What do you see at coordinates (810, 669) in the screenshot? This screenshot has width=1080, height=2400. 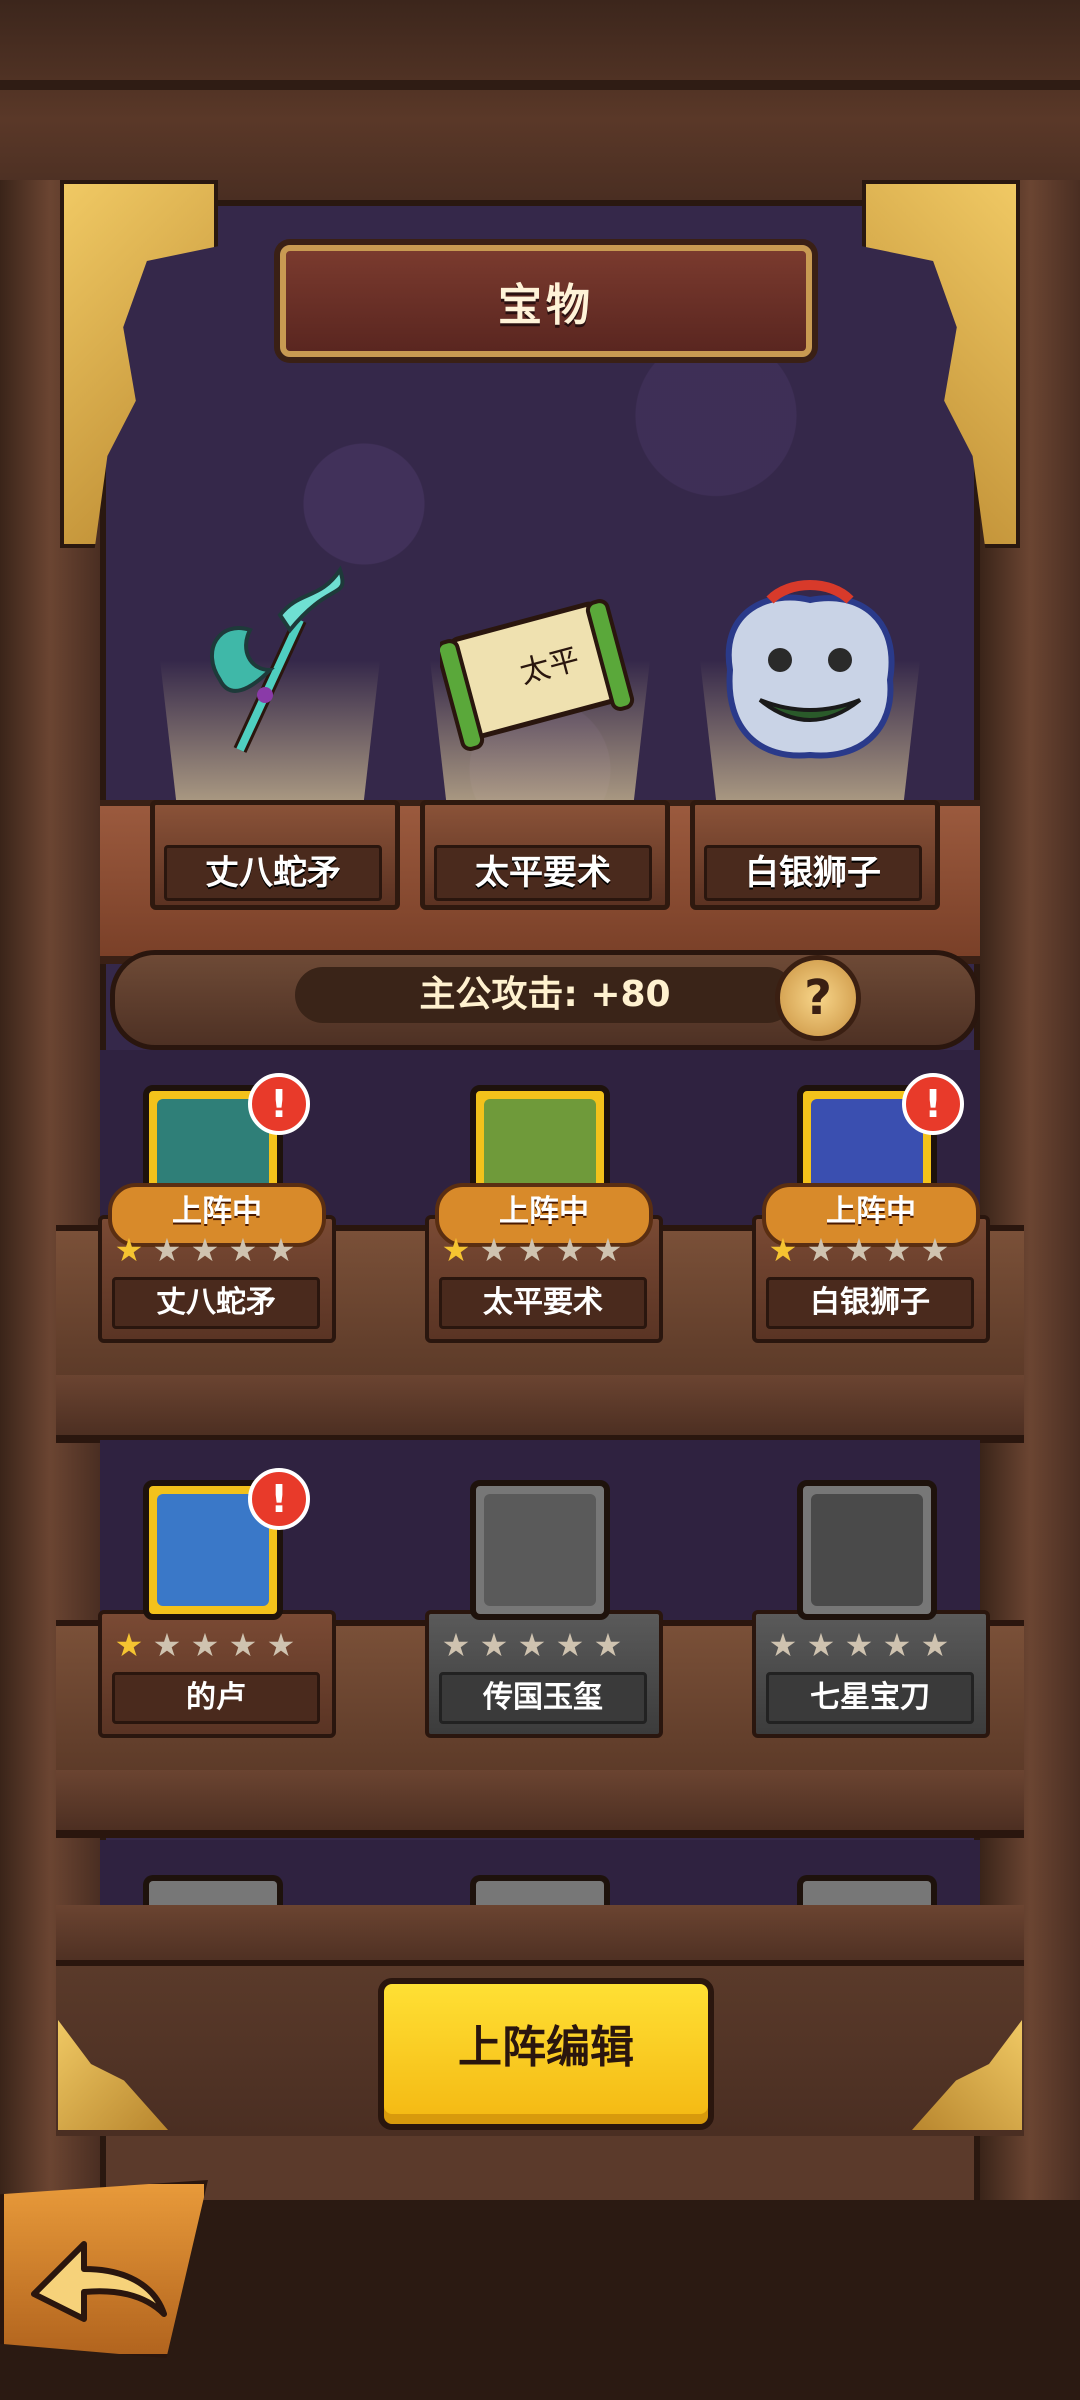 I see `silver-lion-icon` at bounding box center [810, 669].